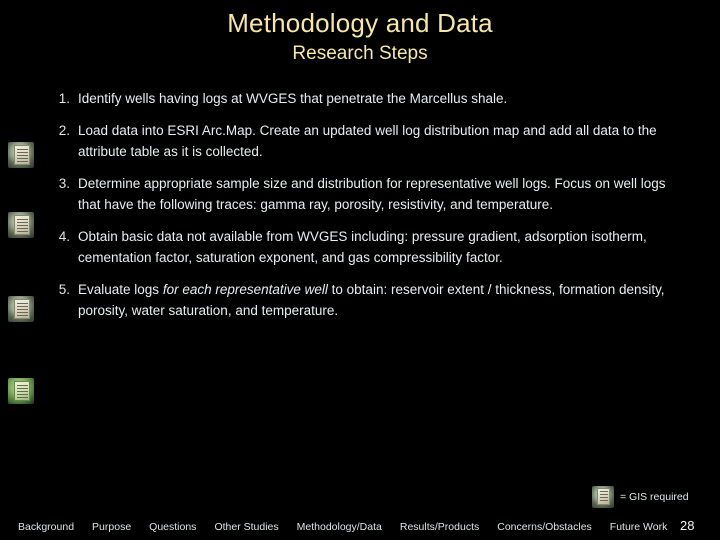 The width and height of the screenshot is (720, 540). Describe the element at coordinates (439, 527) in the screenshot. I see `nav-link-results-products: Results/Products` at that location.